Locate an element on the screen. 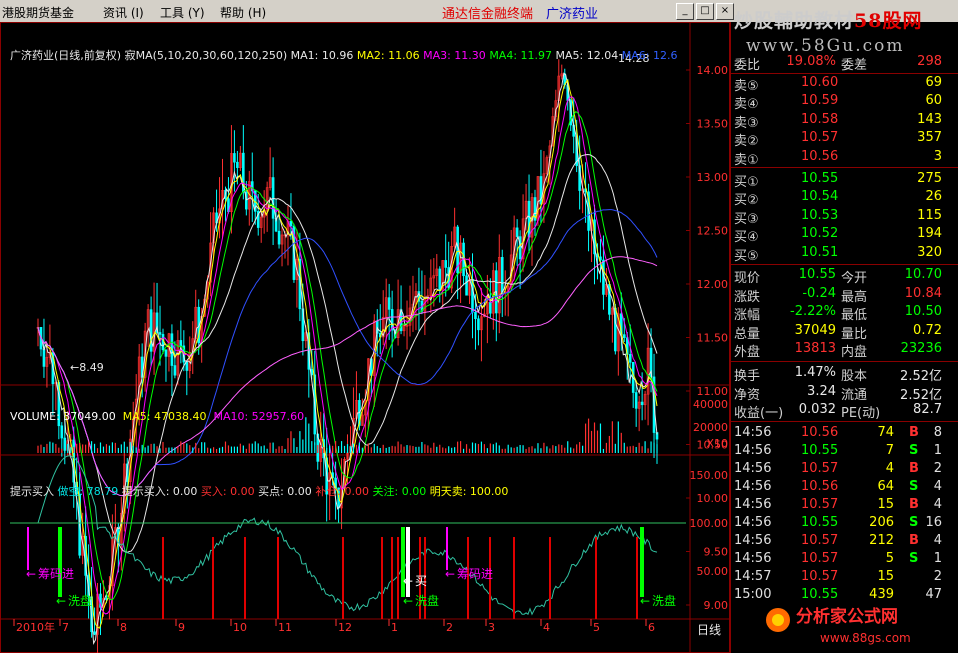 Image resolution: width=958 pixels, height=653 pixels. minimize-button: _ is located at coordinates (685, 11).